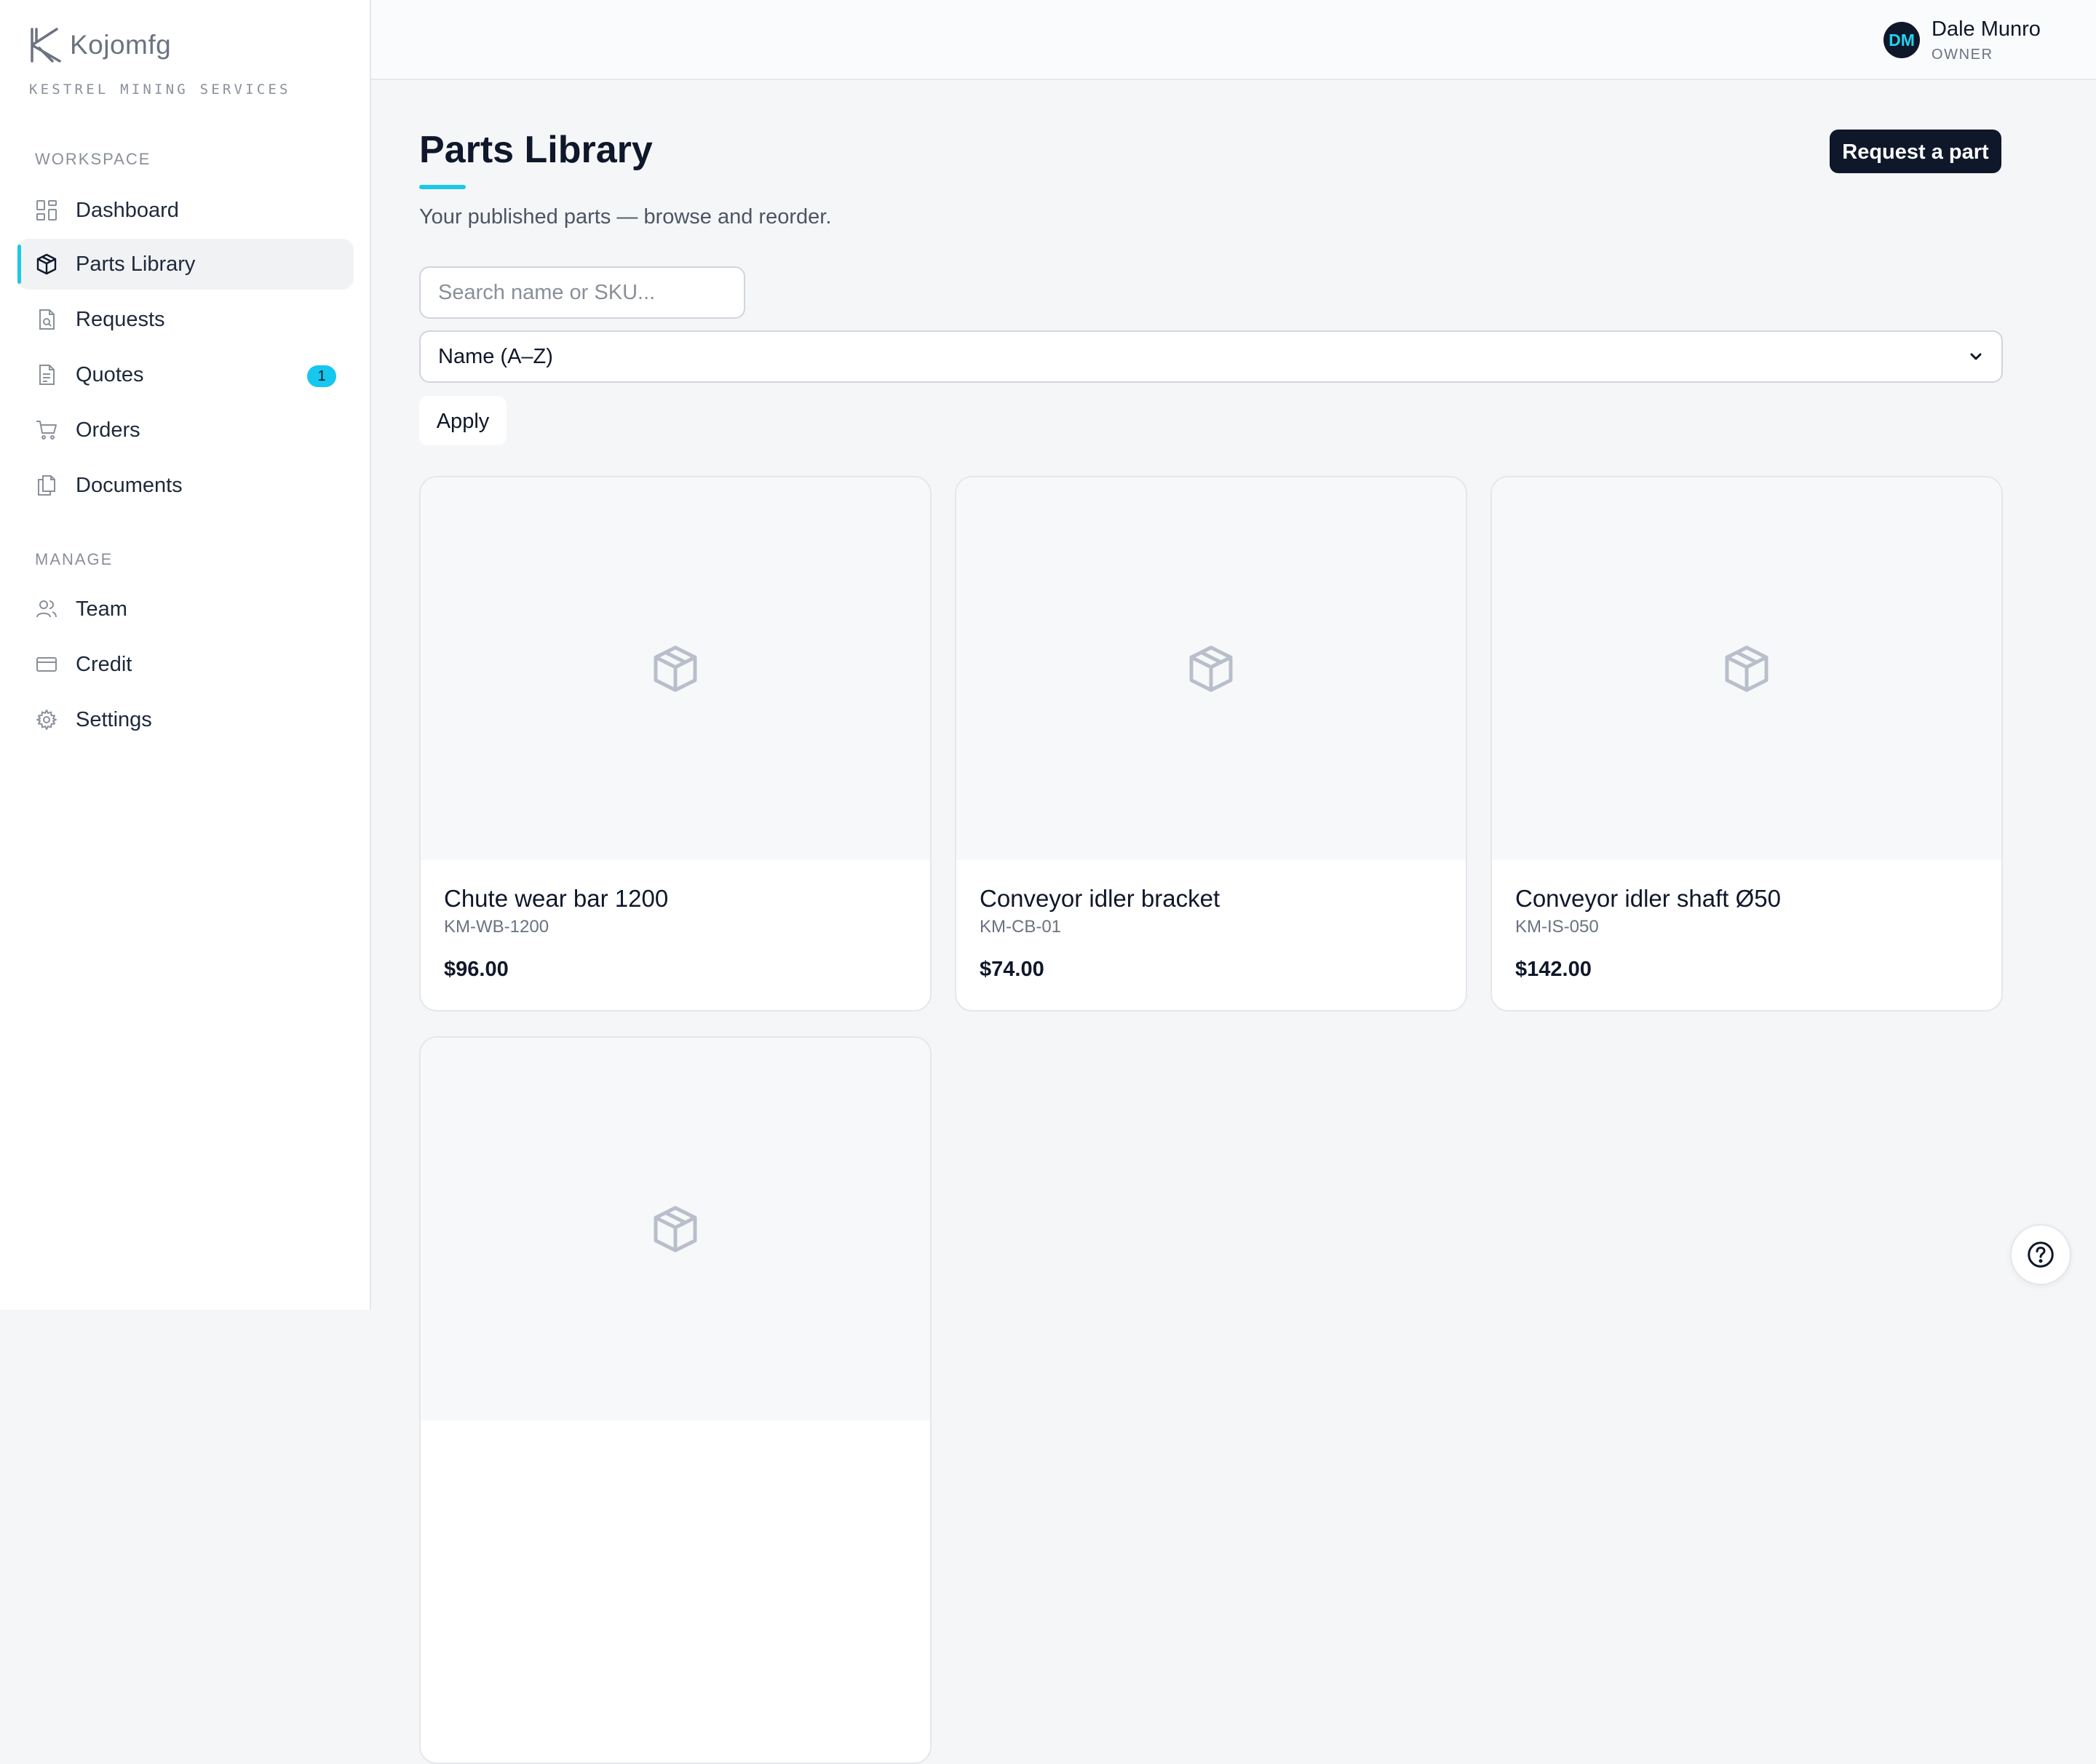  What do you see at coordinates (185, 319) in the screenshot?
I see `sidebar-item-requests: Requests` at bounding box center [185, 319].